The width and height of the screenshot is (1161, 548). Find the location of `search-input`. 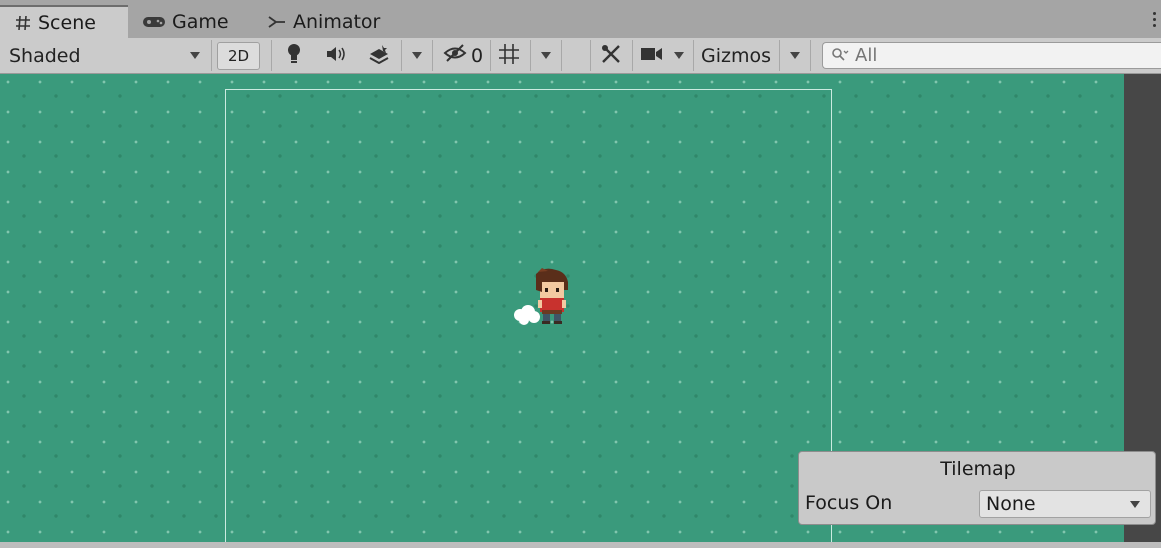

search-input is located at coordinates (995, 55).